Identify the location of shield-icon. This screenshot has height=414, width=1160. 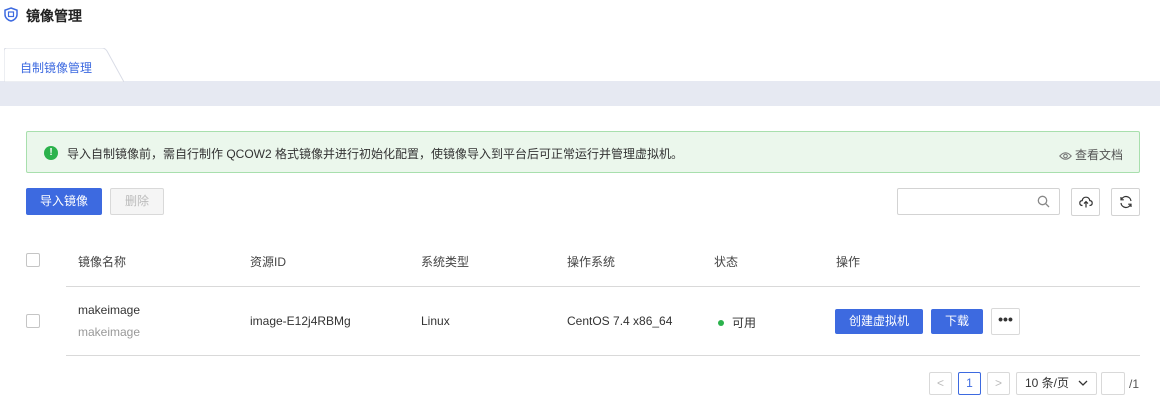
(11, 14).